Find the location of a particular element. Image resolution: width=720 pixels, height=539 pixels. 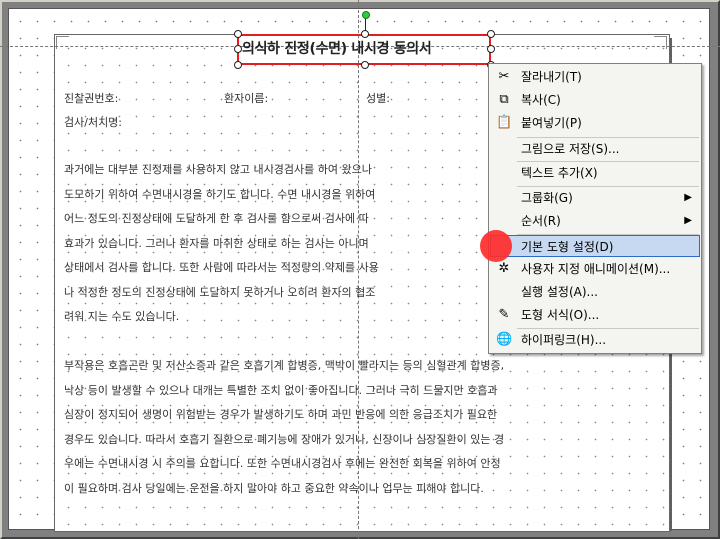

menu-item-label: 그룹화(G) is located at coordinates (547, 198).